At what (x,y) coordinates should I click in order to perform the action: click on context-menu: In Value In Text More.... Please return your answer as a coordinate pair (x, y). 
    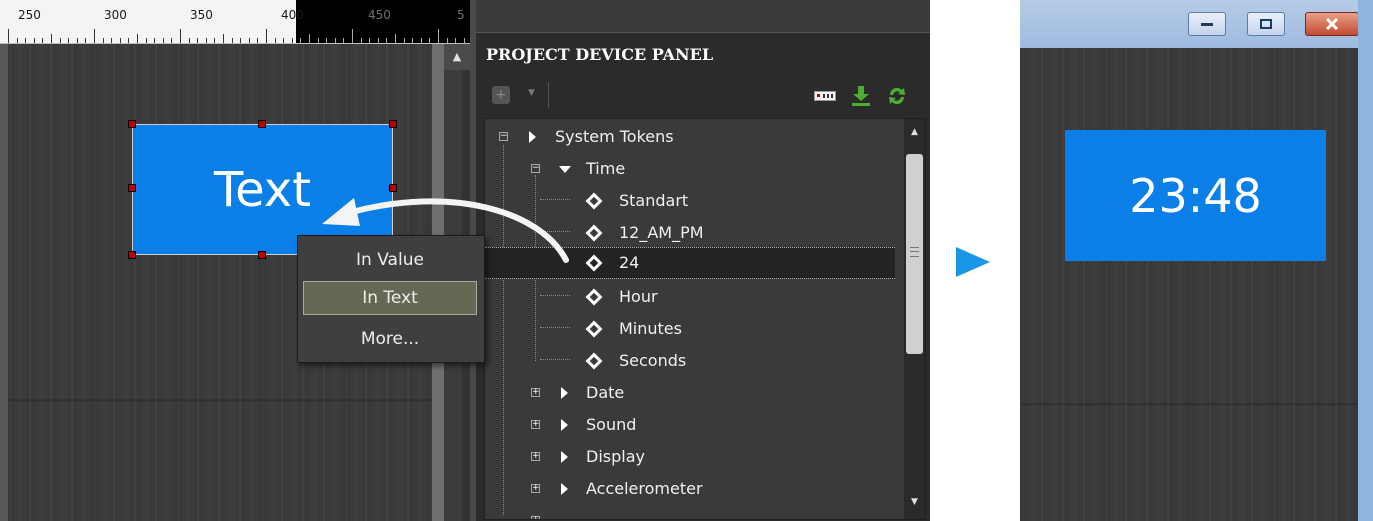
    Looking at the image, I should click on (391, 299).